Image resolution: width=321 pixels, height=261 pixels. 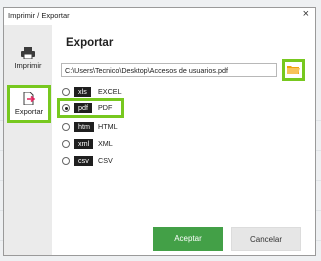 I want to click on format-tag: csv, so click(x=83, y=161).